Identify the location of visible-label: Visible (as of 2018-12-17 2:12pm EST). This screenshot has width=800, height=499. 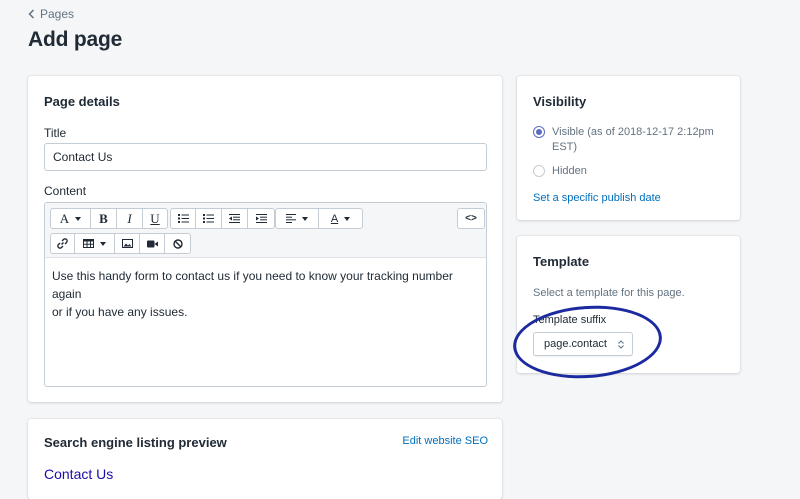
(633, 139).